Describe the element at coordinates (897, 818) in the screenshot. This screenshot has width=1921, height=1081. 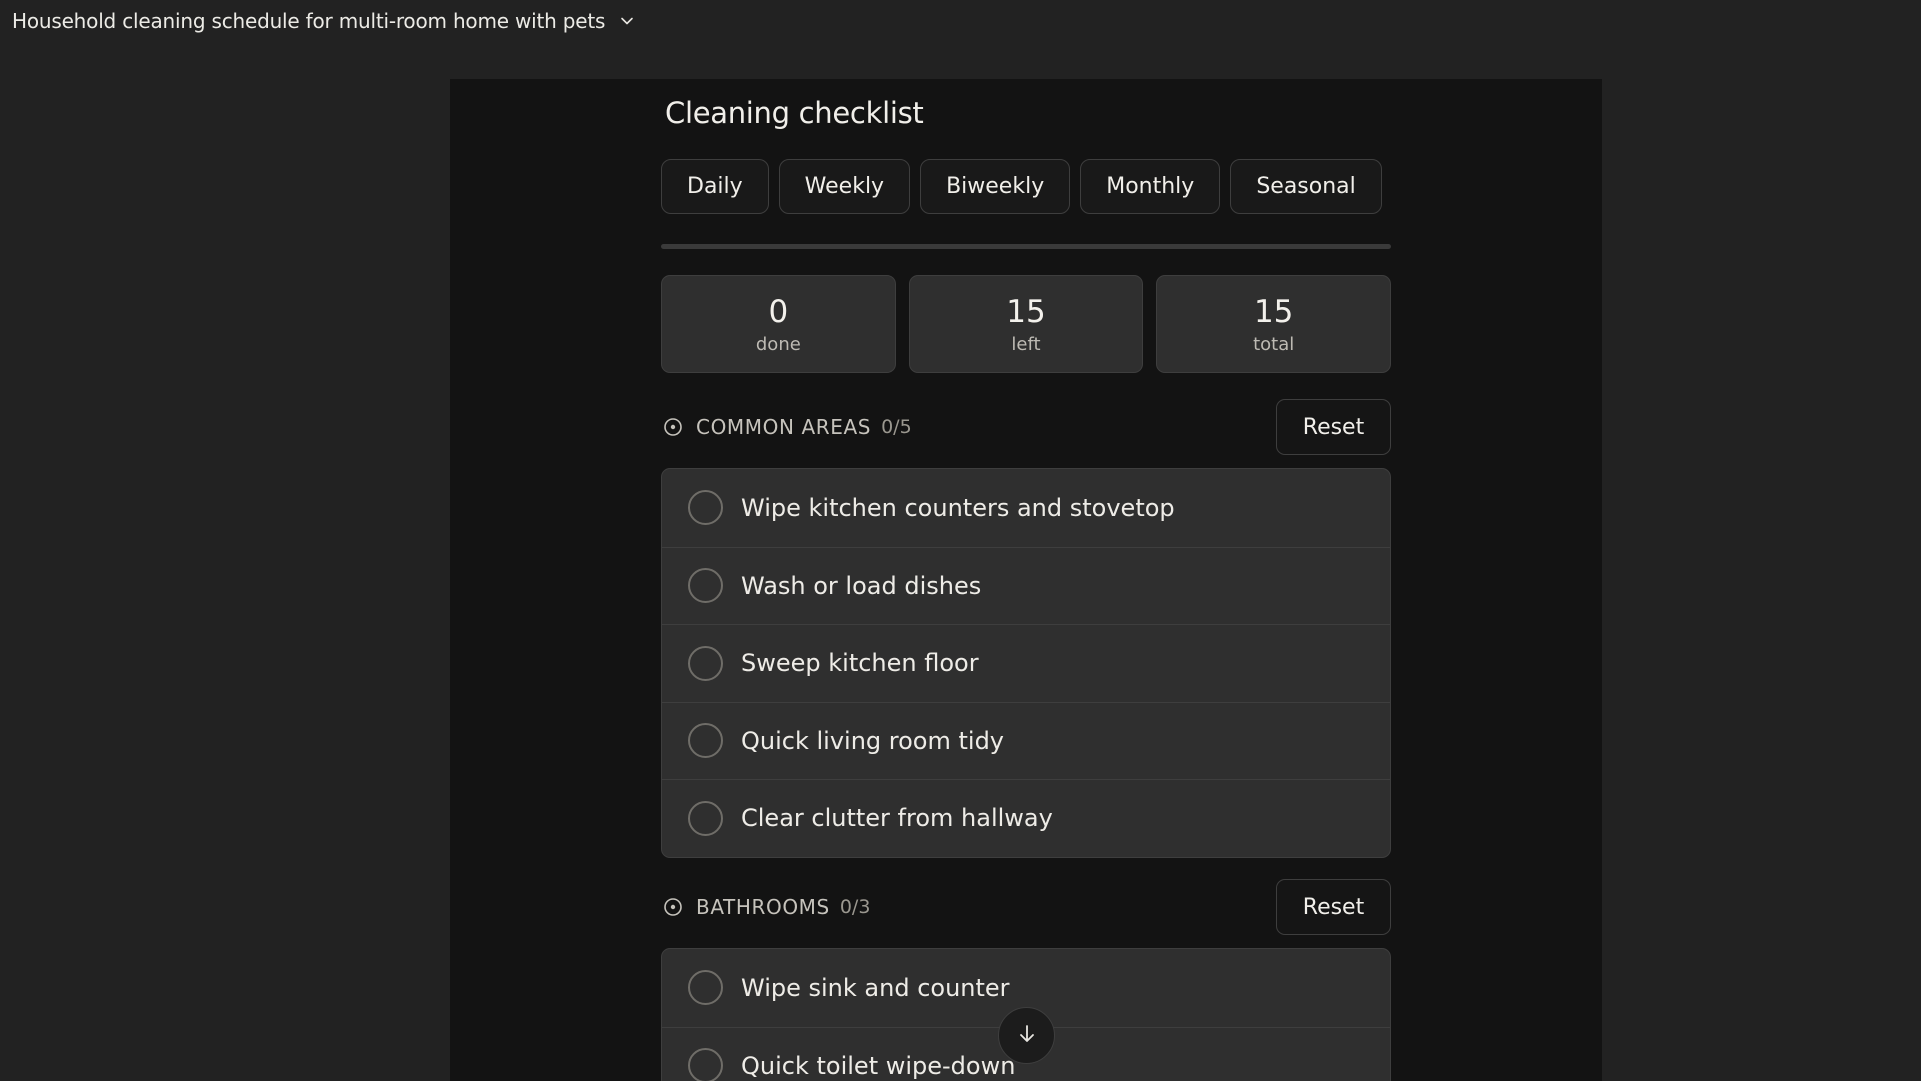
I see `task-label: Clear clutter from hallway` at that location.